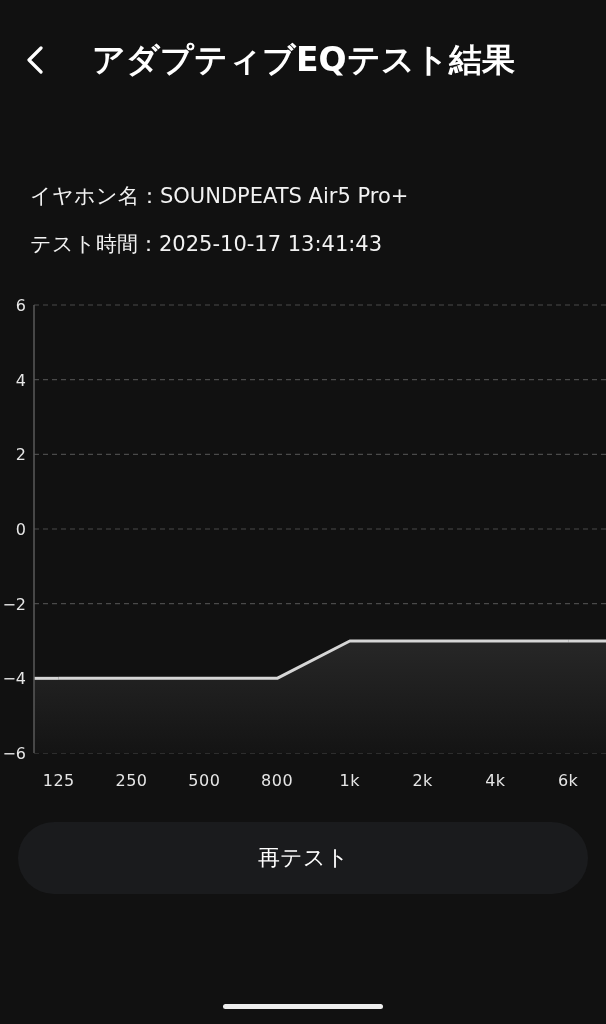 This screenshot has width=606, height=1024. Describe the element at coordinates (350, 780) in the screenshot. I see `x-axis-label: 1k` at that location.